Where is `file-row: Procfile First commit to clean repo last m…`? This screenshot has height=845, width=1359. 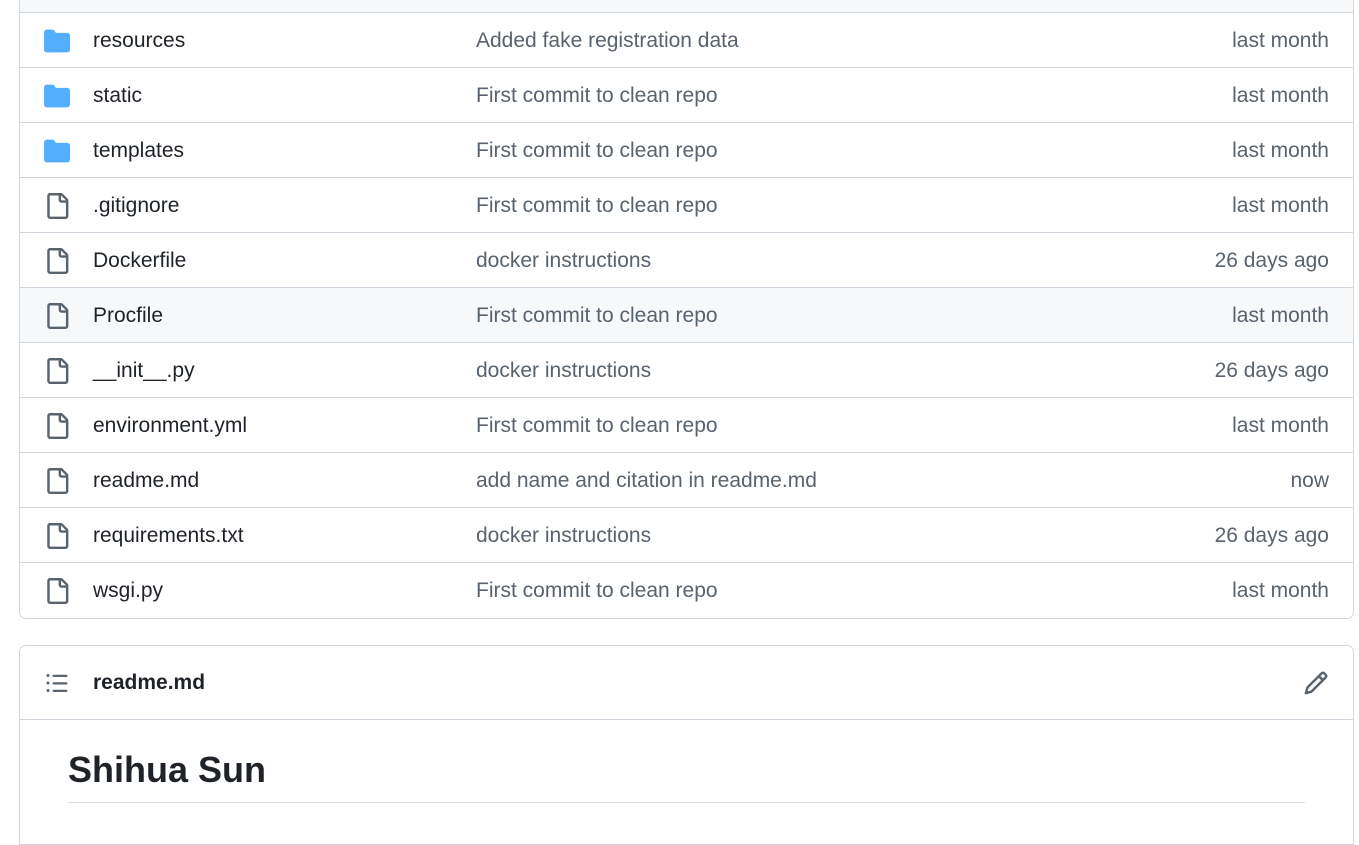
file-row: Procfile First commit to clean repo last m… is located at coordinates (686, 315).